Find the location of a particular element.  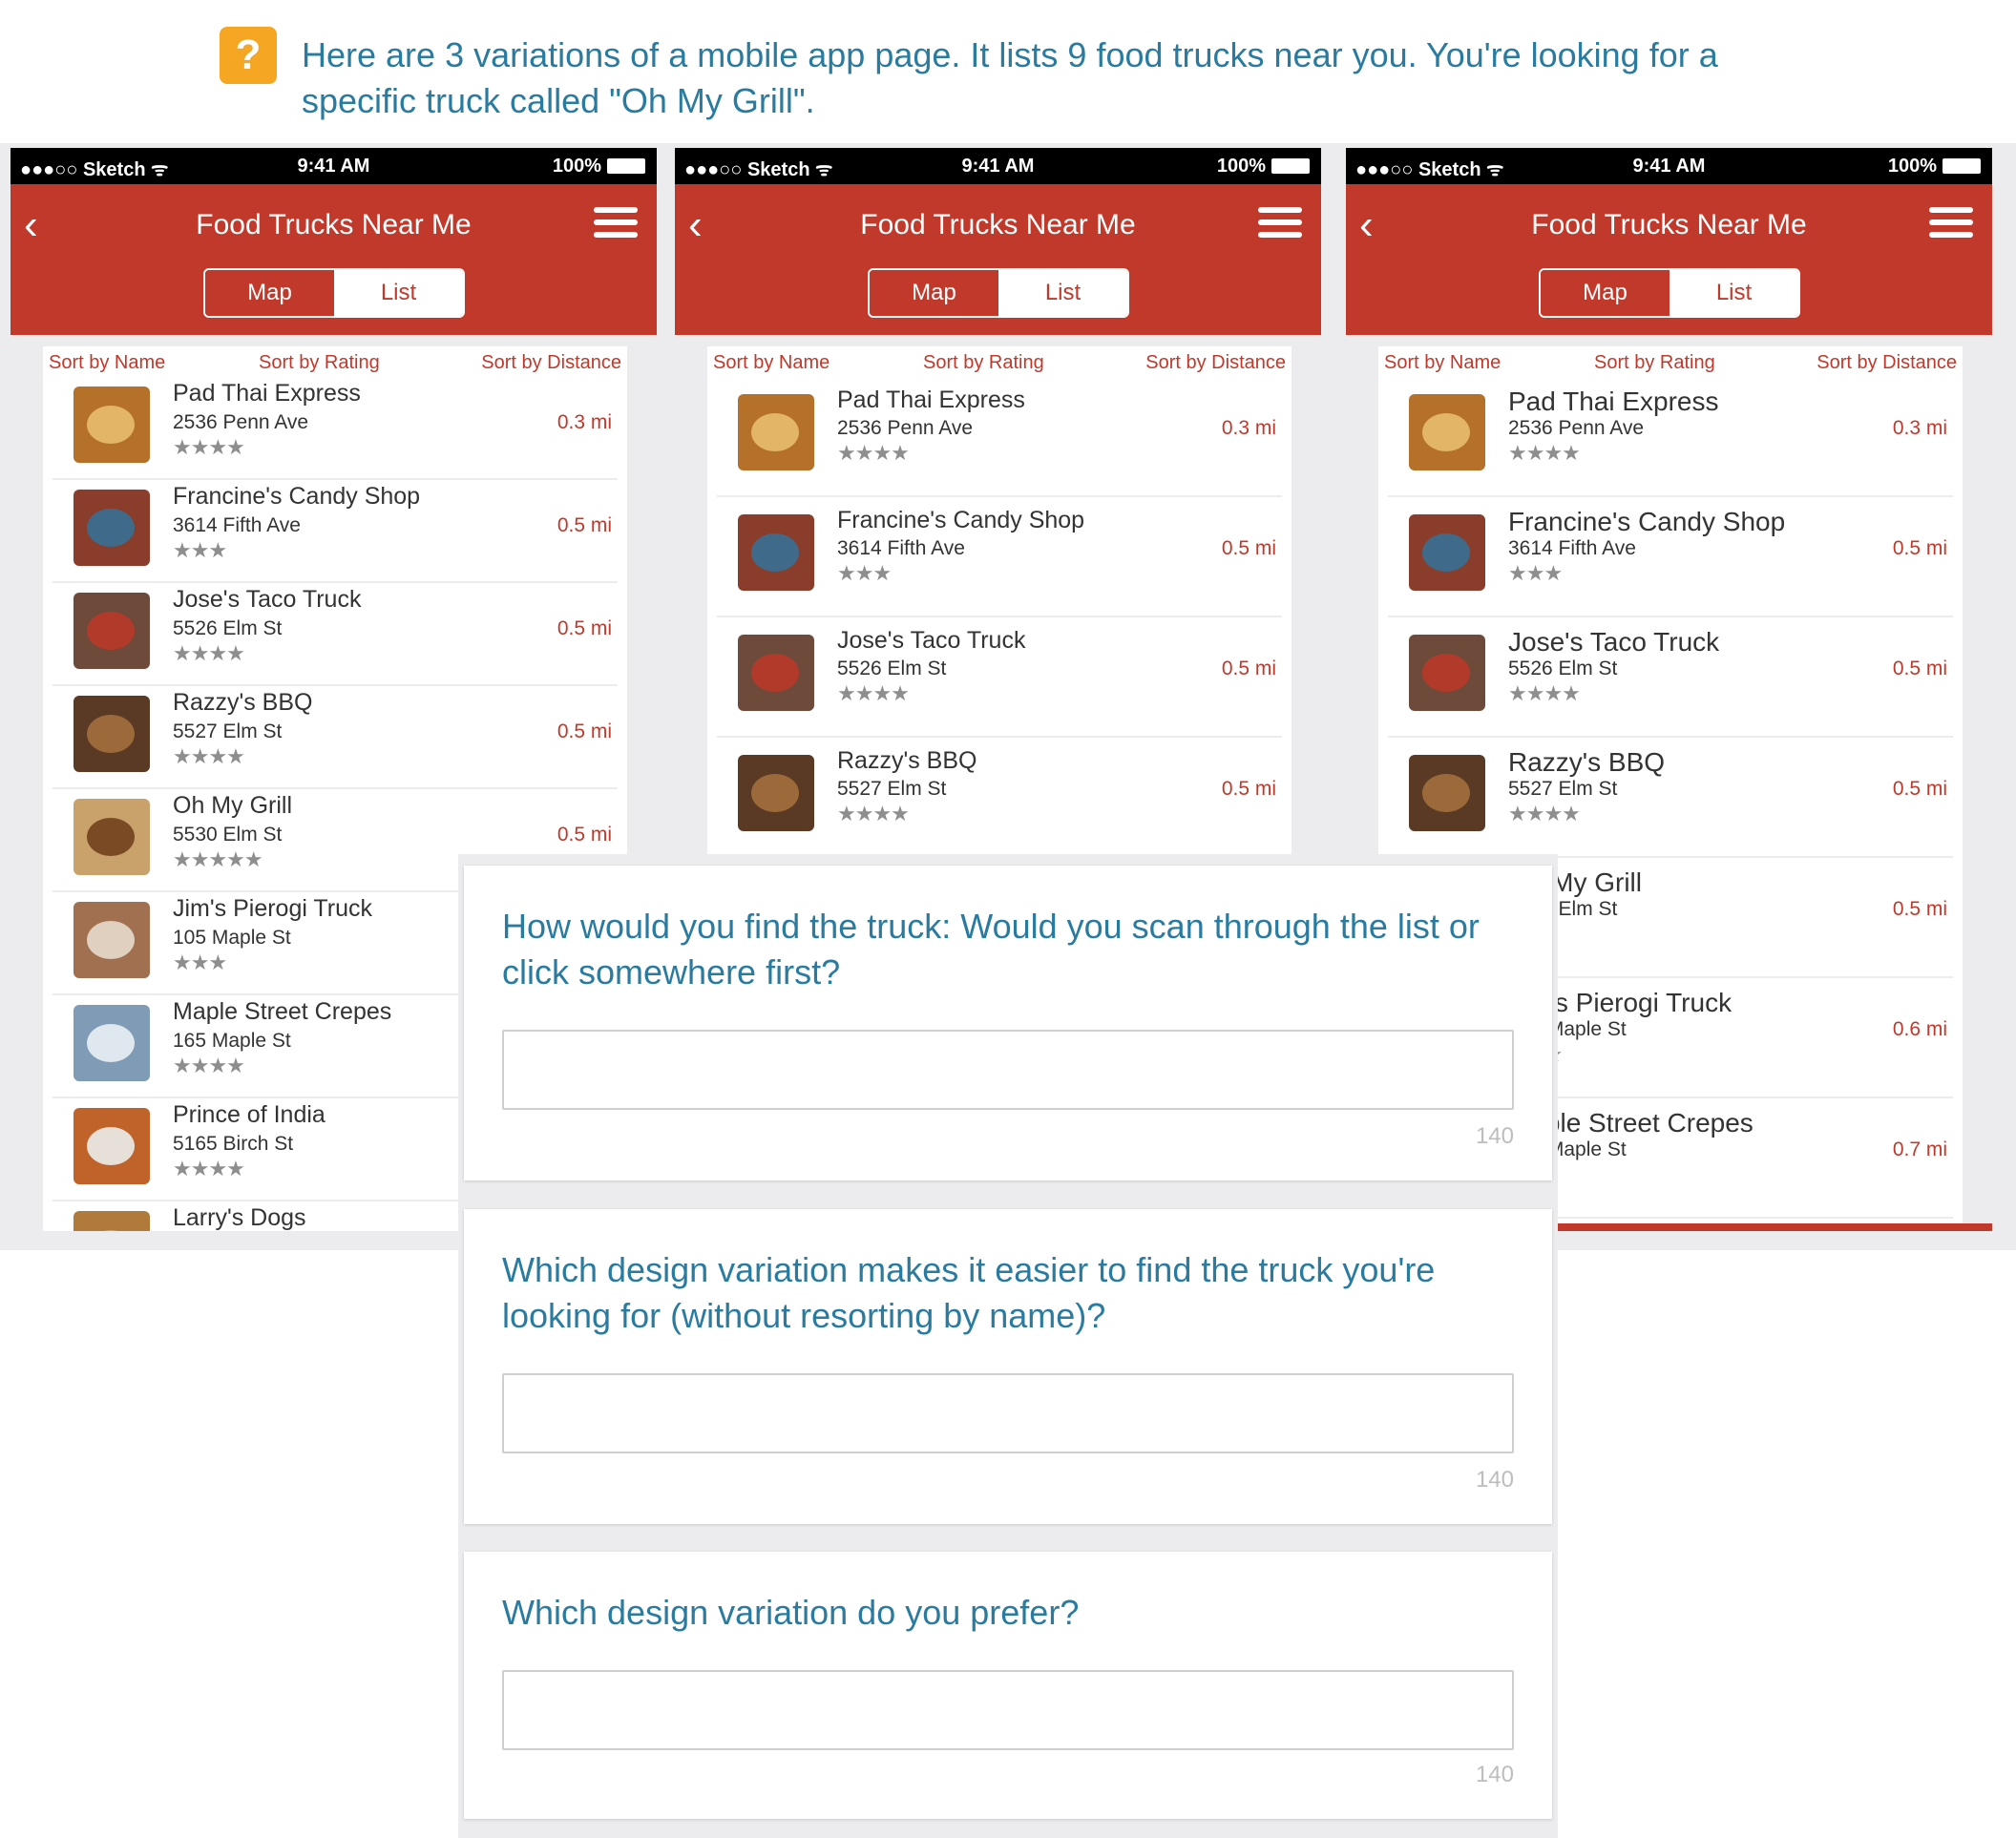

map-list-toggle: Map List is located at coordinates (1669, 293).